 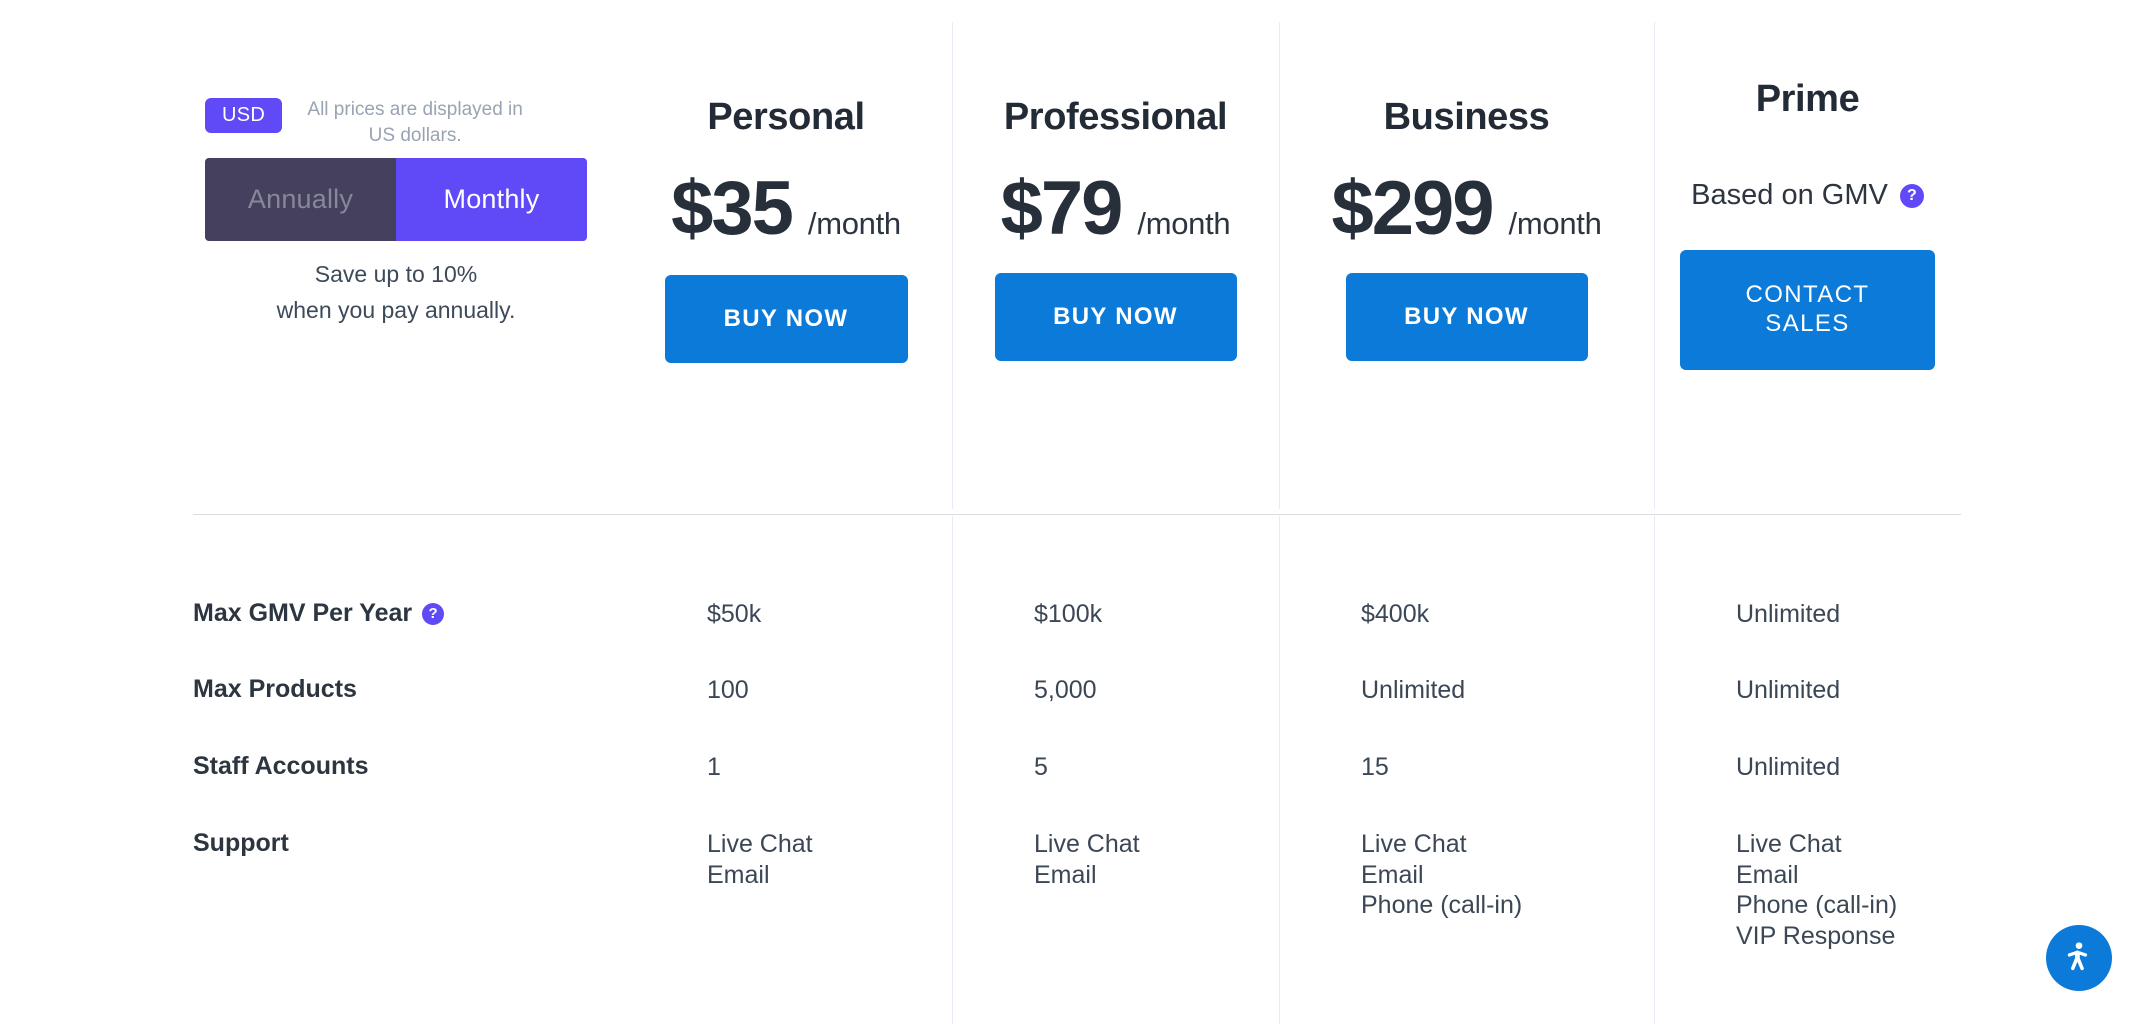 What do you see at coordinates (300, 199) in the screenshot?
I see `billing-toggle-annually: Annually` at bounding box center [300, 199].